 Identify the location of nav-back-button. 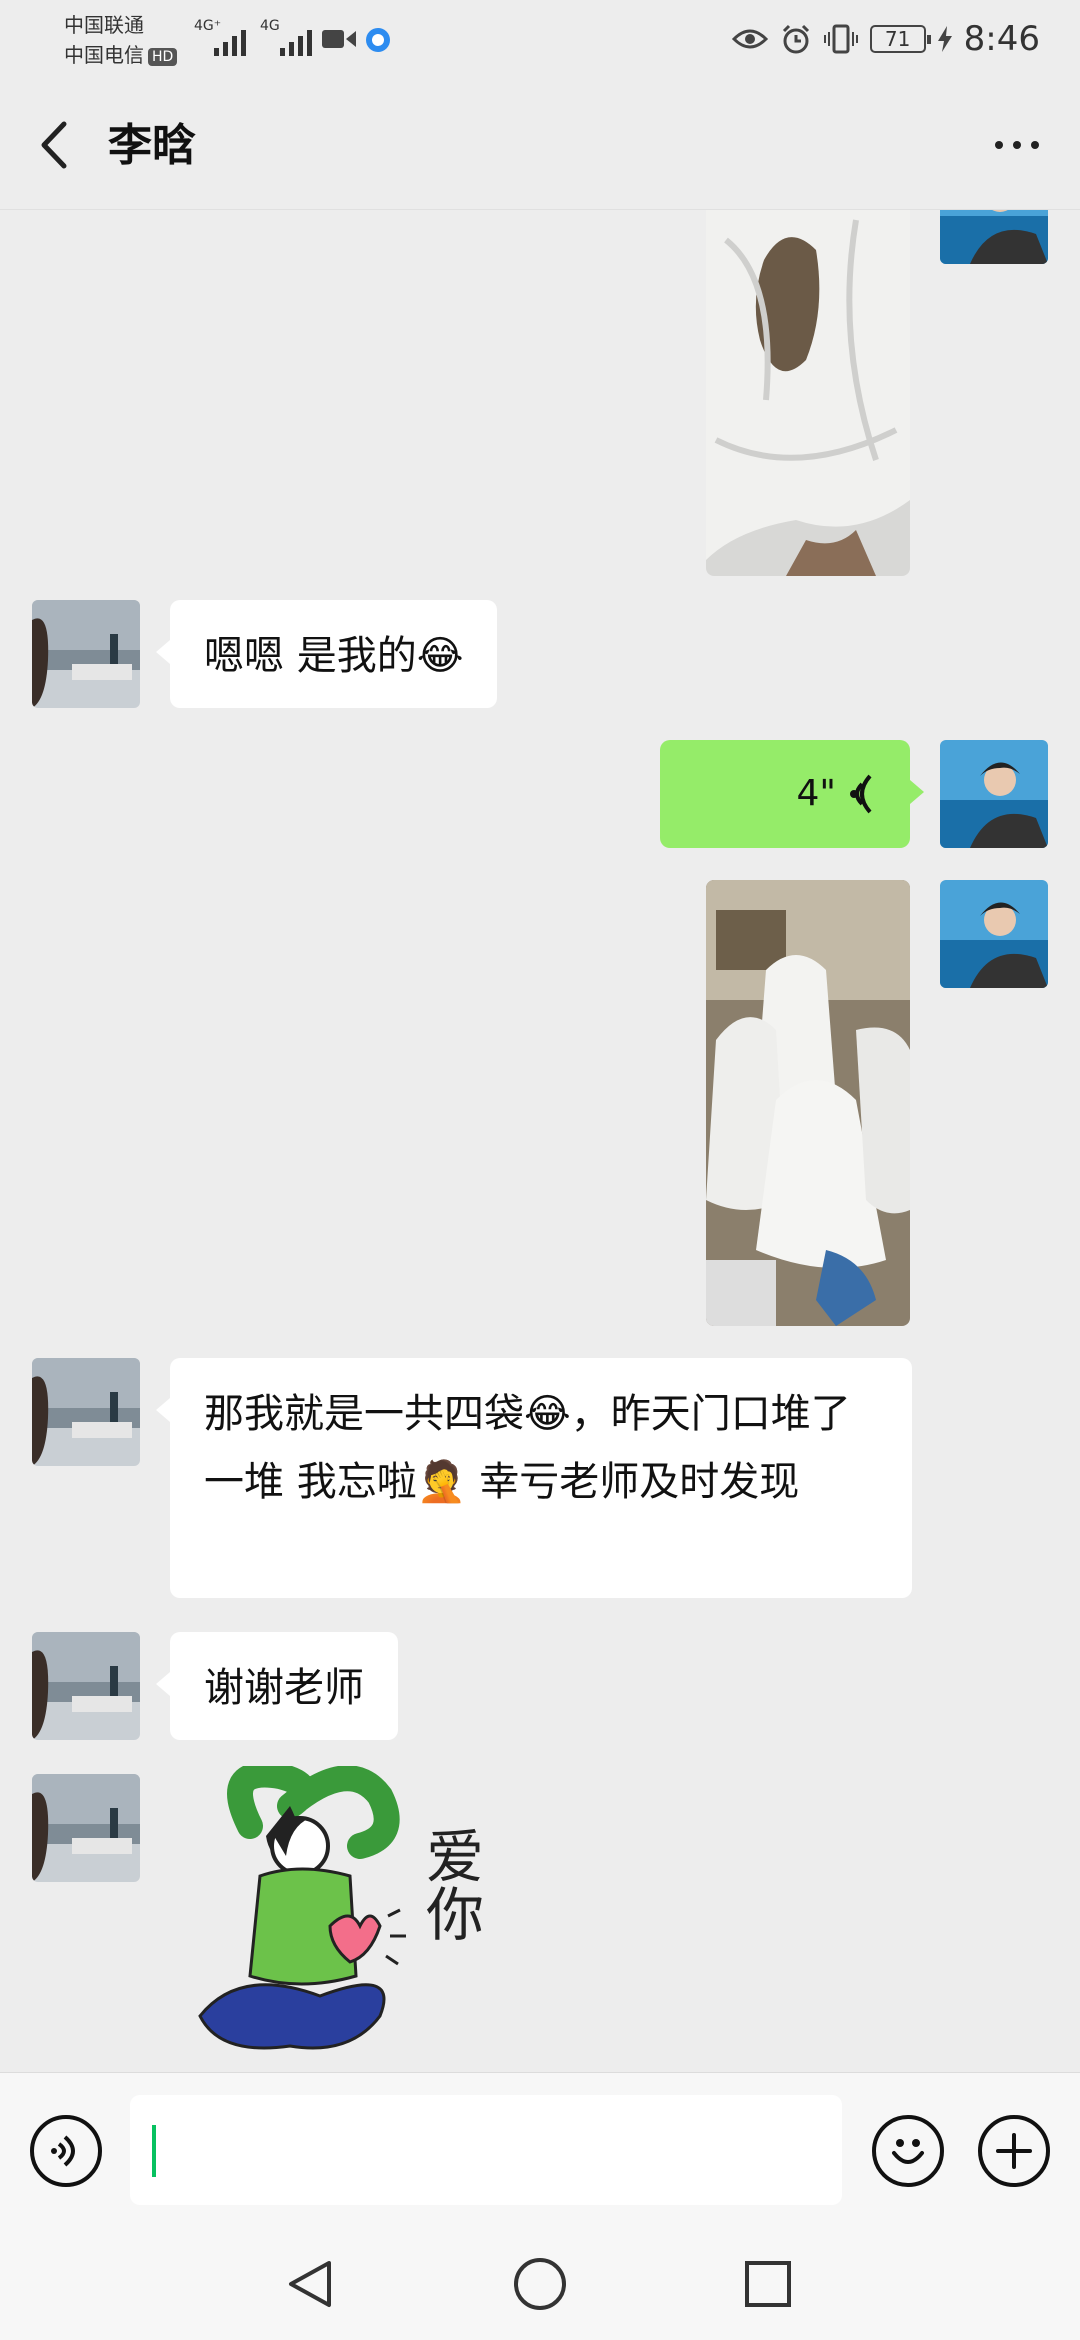
(310, 2284).